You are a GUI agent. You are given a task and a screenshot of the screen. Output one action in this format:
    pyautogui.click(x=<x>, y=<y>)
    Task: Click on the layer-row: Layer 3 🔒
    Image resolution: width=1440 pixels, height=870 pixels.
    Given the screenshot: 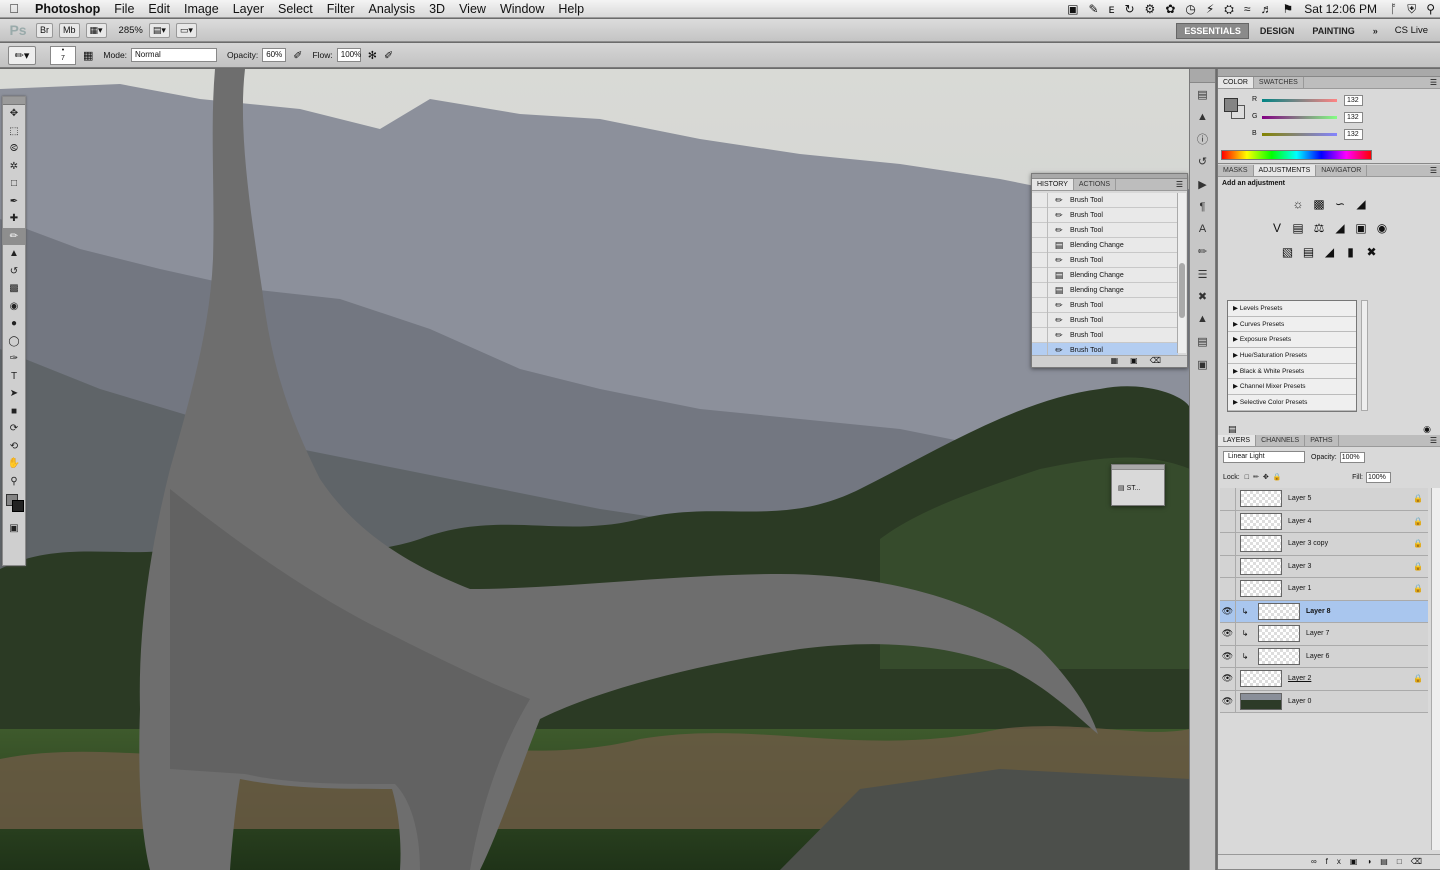 What is the action you would take?
    pyautogui.click(x=1324, y=566)
    